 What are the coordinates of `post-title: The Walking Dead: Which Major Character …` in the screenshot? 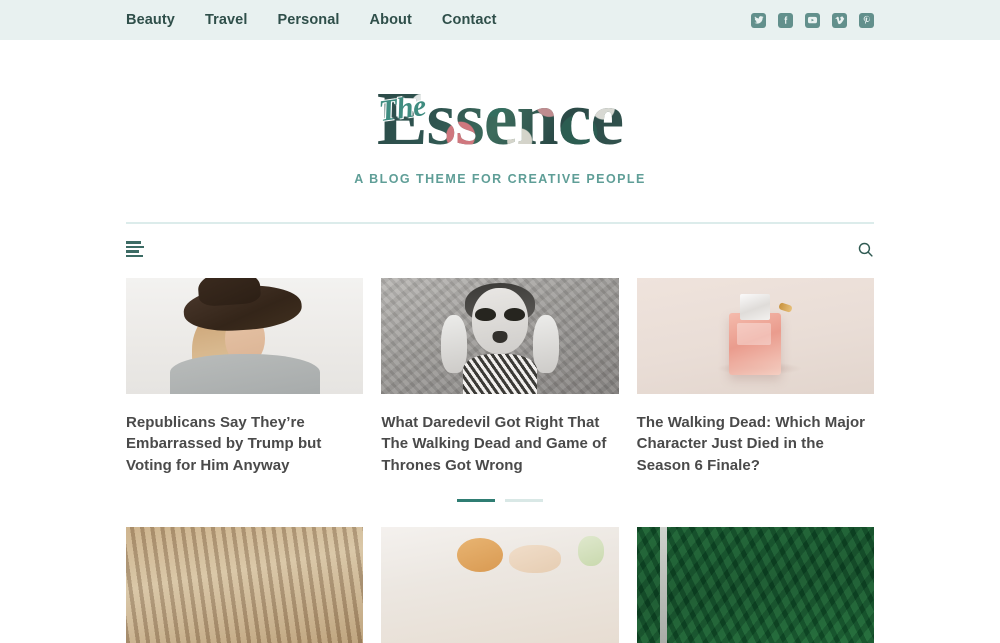 It's located at (755, 444).